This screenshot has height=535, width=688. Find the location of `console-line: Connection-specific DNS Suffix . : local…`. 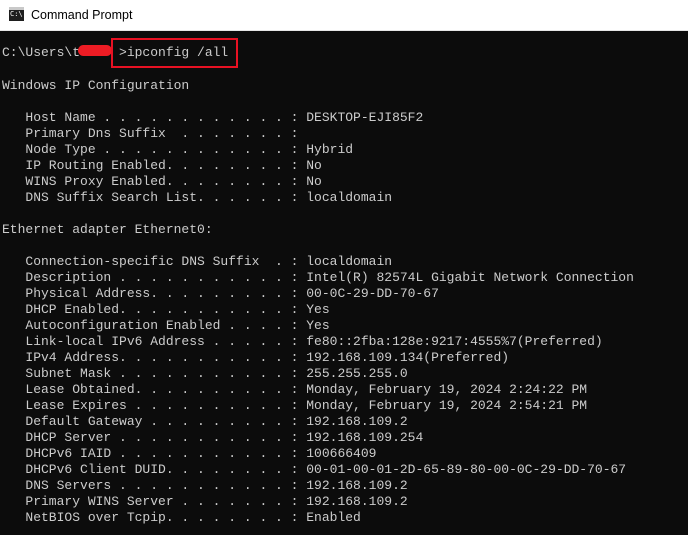

console-line: Connection-specific DNS Suffix . : local… is located at coordinates (197, 261).